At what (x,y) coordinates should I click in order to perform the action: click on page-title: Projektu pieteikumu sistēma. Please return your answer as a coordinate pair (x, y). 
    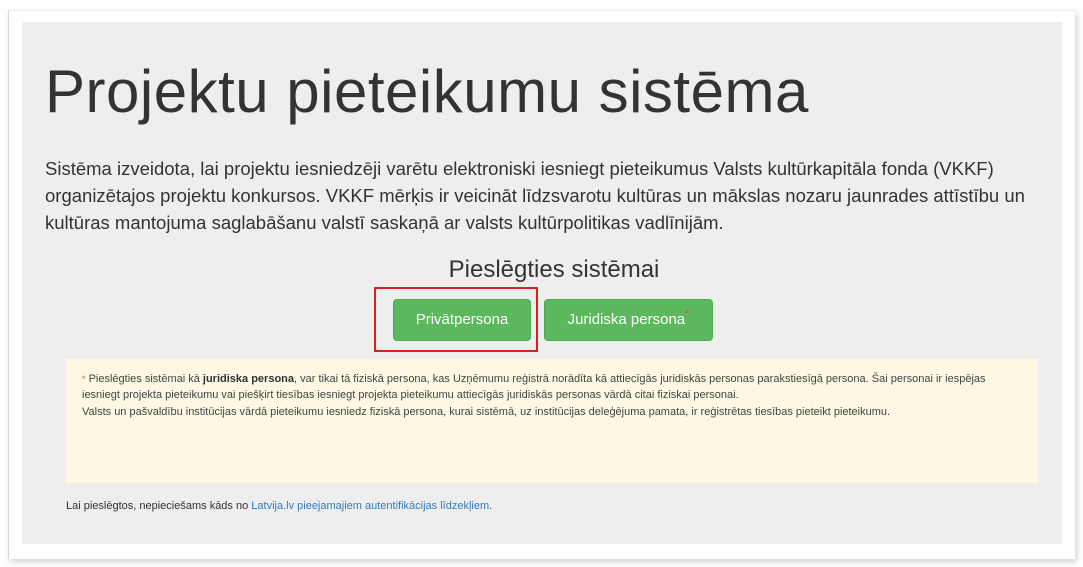
    Looking at the image, I should click on (427, 91).